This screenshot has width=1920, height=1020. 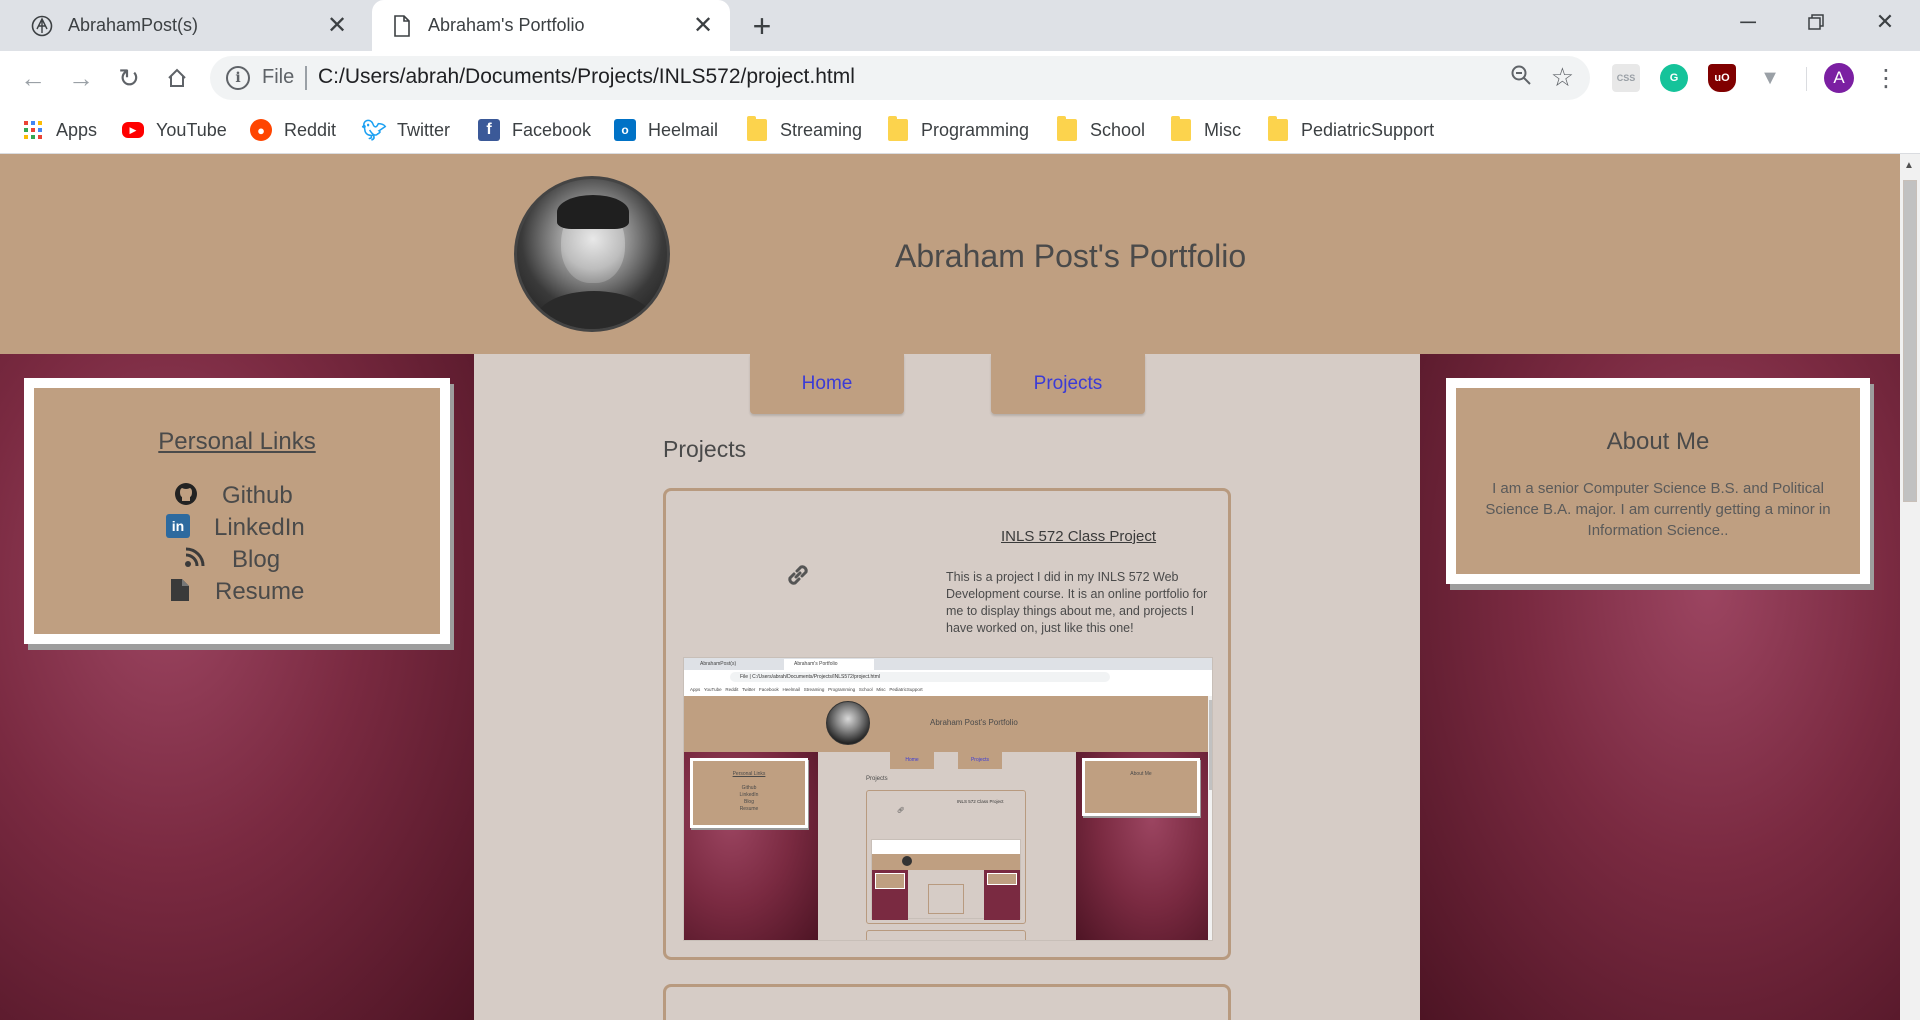 I want to click on new-tab-button: +, so click(x=762, y=26).